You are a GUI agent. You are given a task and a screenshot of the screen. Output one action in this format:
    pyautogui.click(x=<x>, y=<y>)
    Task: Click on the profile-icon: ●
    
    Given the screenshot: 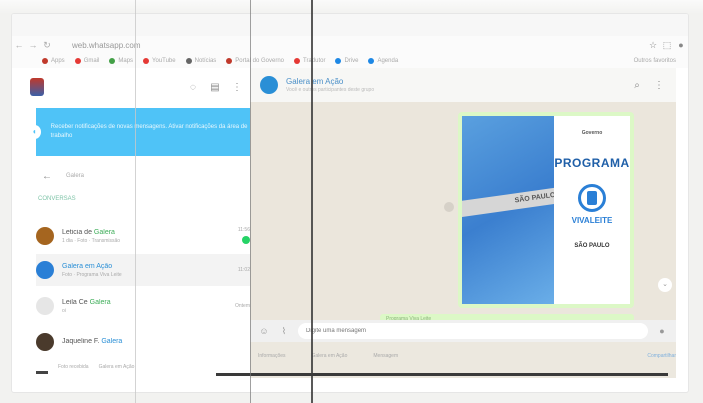 What is the action you would take?
    pyautogui.click(x=681, y=45)
    